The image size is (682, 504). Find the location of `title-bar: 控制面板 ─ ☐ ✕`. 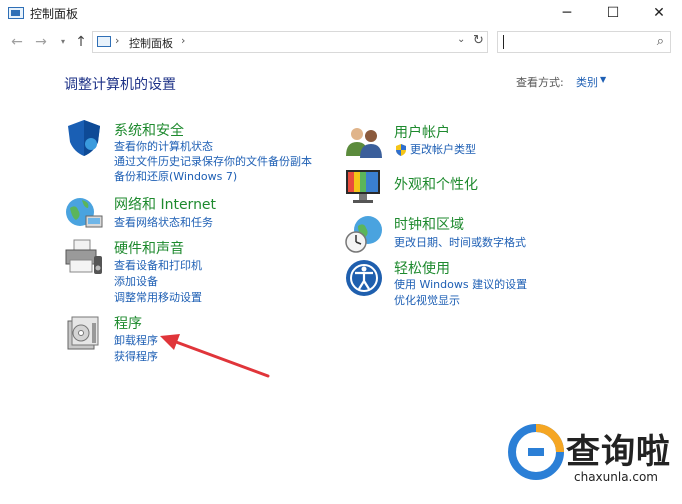

title-bar: 控制面板 ─ ☐ ✕ is located at coordinates (341, 13).